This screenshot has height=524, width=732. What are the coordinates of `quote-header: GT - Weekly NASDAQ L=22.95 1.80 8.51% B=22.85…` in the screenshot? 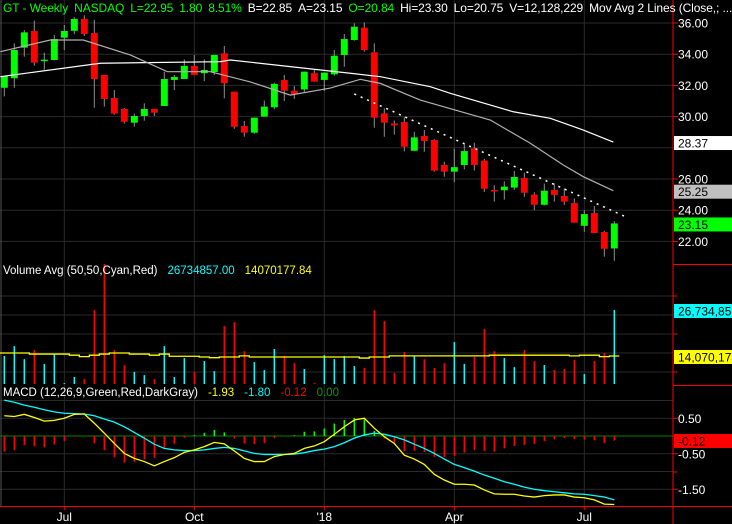 It's located at (367, 8).